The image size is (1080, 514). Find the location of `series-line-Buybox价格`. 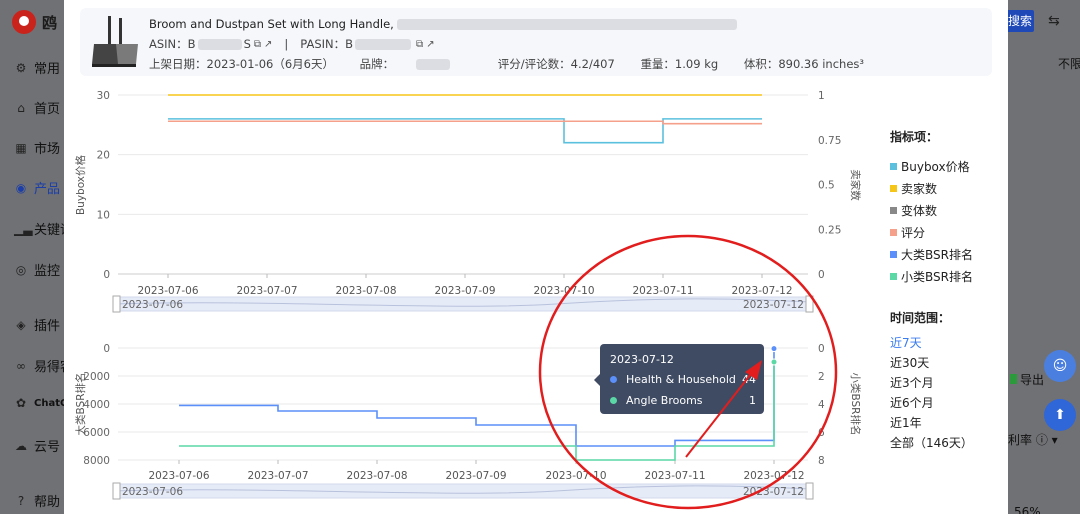

series-line-Buybox价格 is located at coordinates (465, 131).